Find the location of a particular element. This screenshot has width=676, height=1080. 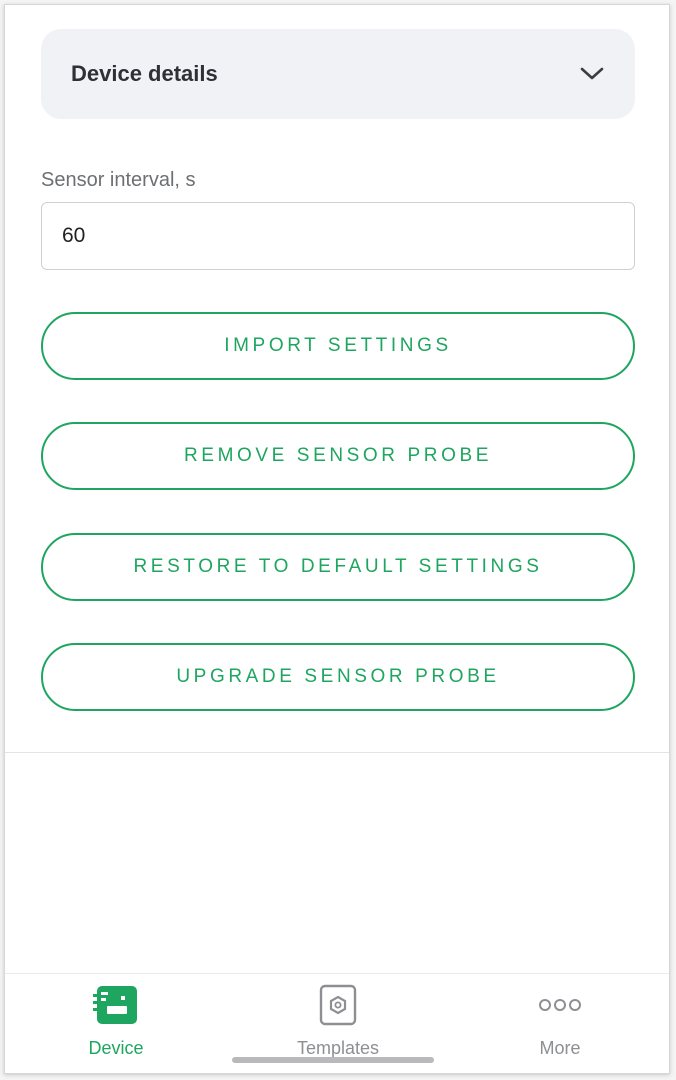

remove-sensor-probe-button: REMOVE SENSOR PROBE is located at coordinates (338, 456).